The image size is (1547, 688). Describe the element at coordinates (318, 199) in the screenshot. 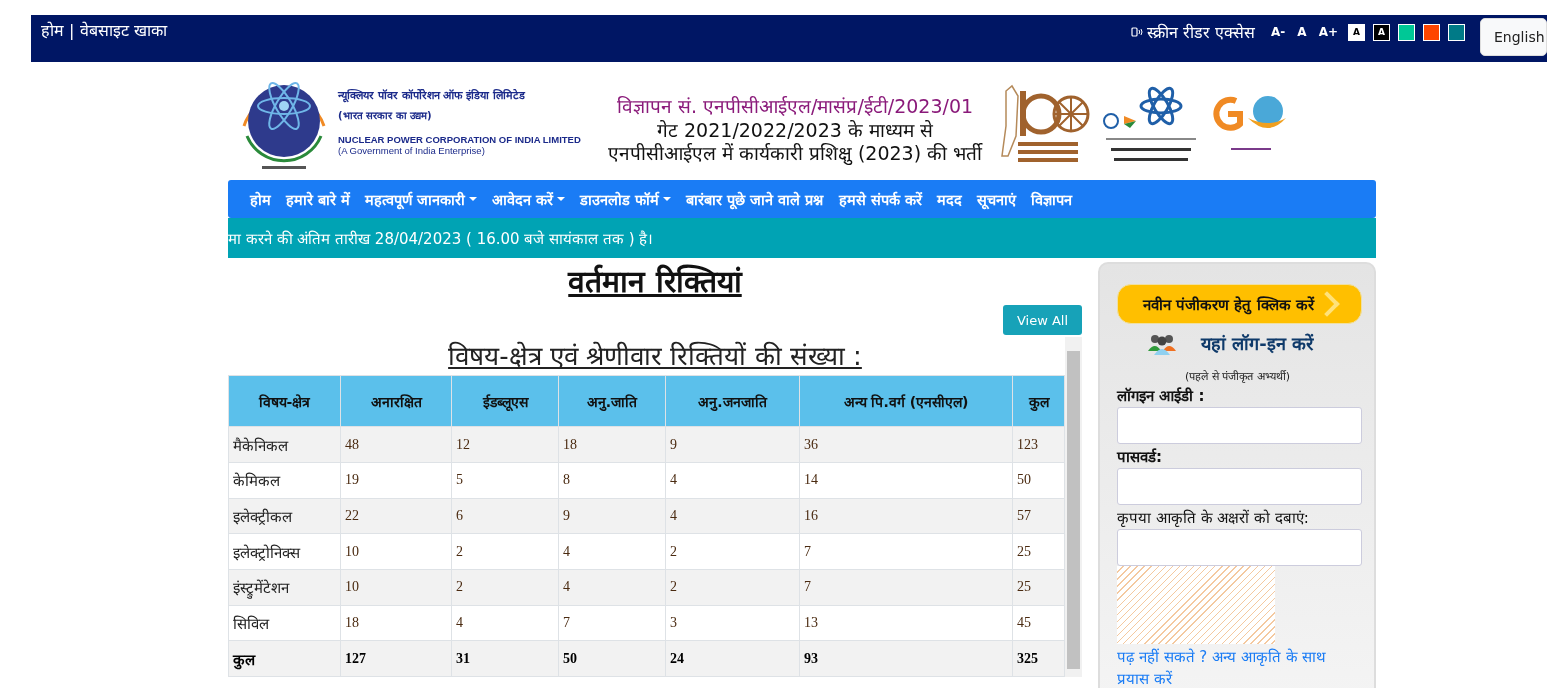

I see `nav-item: हमारे बारे में` at that location.